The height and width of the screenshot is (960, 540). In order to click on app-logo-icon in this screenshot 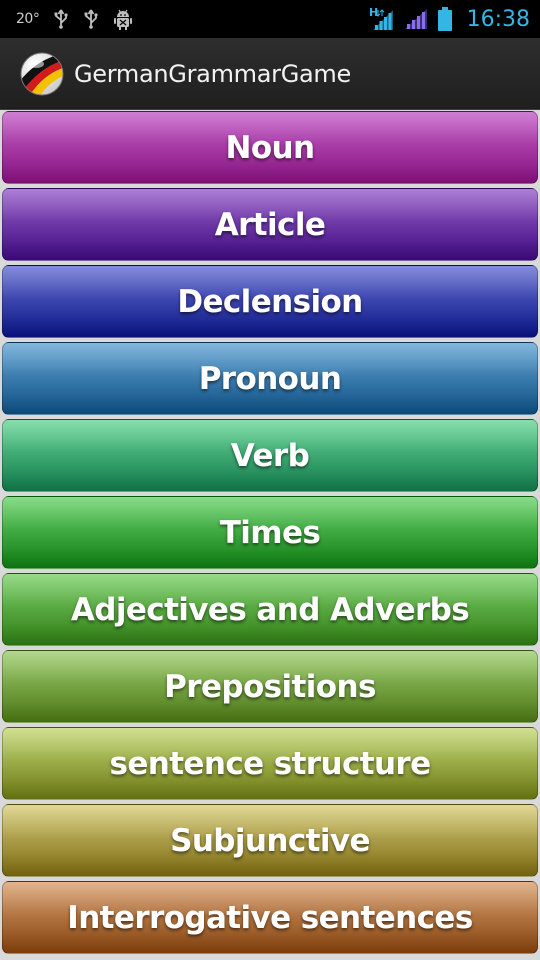, I will do `click(42, 74)`.